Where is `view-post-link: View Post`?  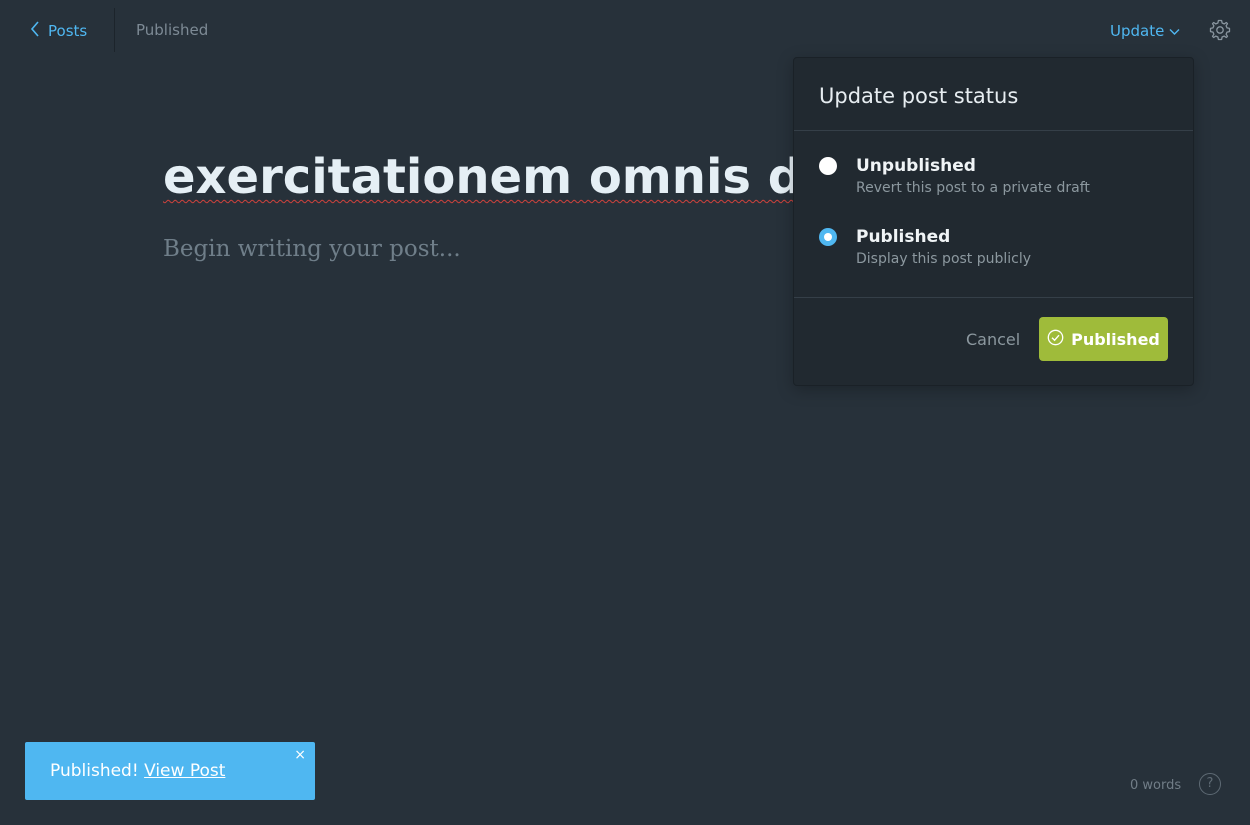
view-post-link: View Post is located at coordinates (184, 771).